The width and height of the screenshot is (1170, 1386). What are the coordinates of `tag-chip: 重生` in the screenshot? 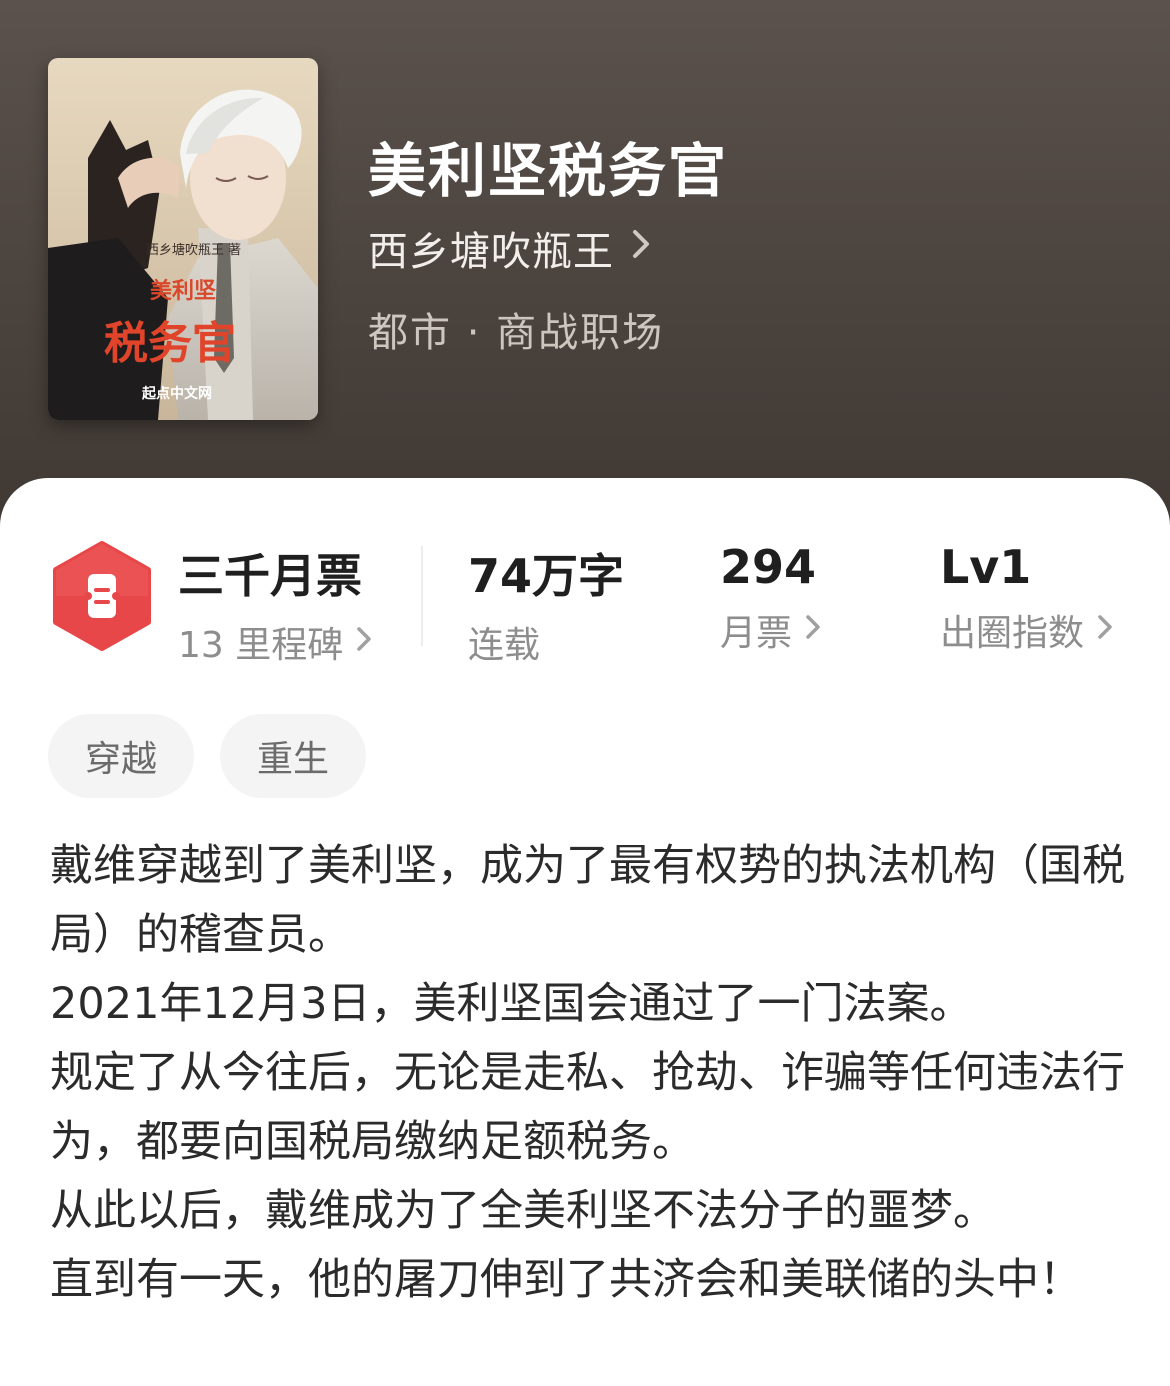 It's located at (293, 756).